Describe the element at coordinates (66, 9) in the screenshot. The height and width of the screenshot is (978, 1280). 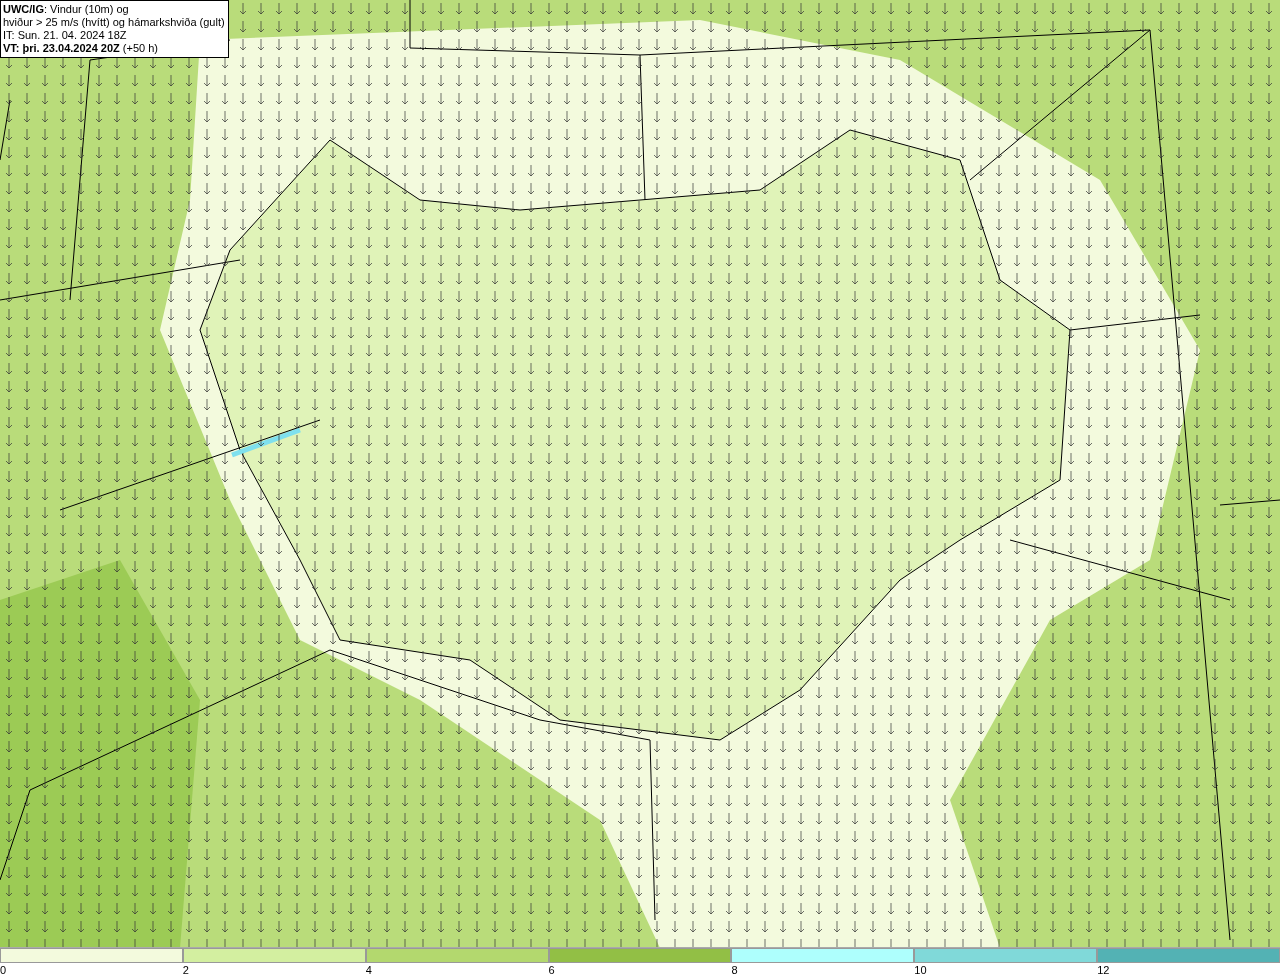
I see `info-text: UWC/IG: Vindur (10m) og` at that location.